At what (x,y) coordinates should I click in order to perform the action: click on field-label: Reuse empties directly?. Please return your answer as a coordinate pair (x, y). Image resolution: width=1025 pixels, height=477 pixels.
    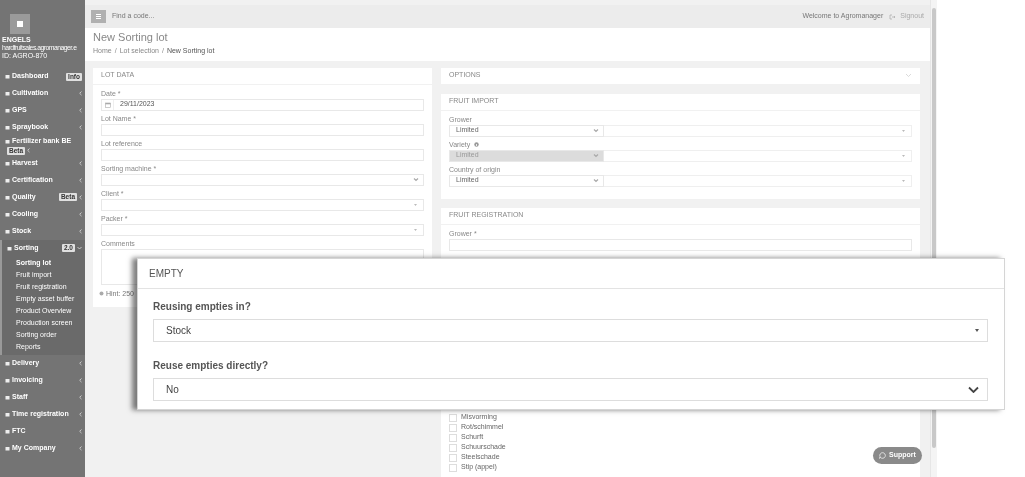
    Looking at the image, I should click on (211, 366).